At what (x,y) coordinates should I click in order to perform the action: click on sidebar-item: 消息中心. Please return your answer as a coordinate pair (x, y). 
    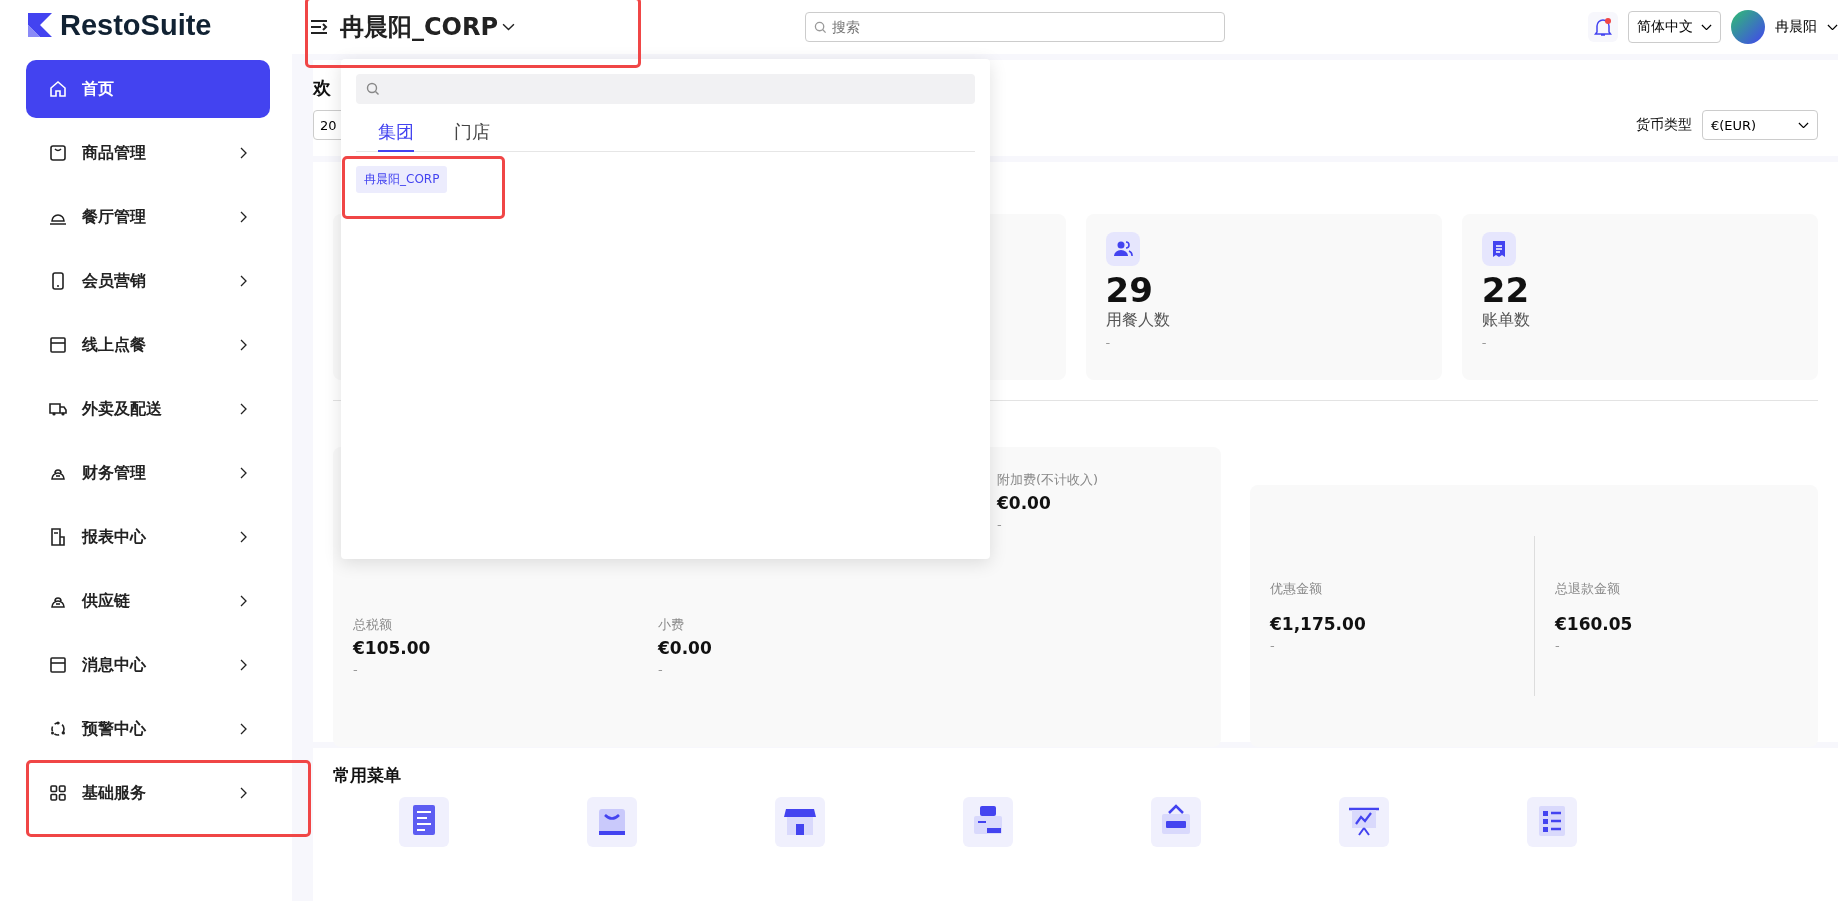
    Looking at the image, I should click on (148, 665).